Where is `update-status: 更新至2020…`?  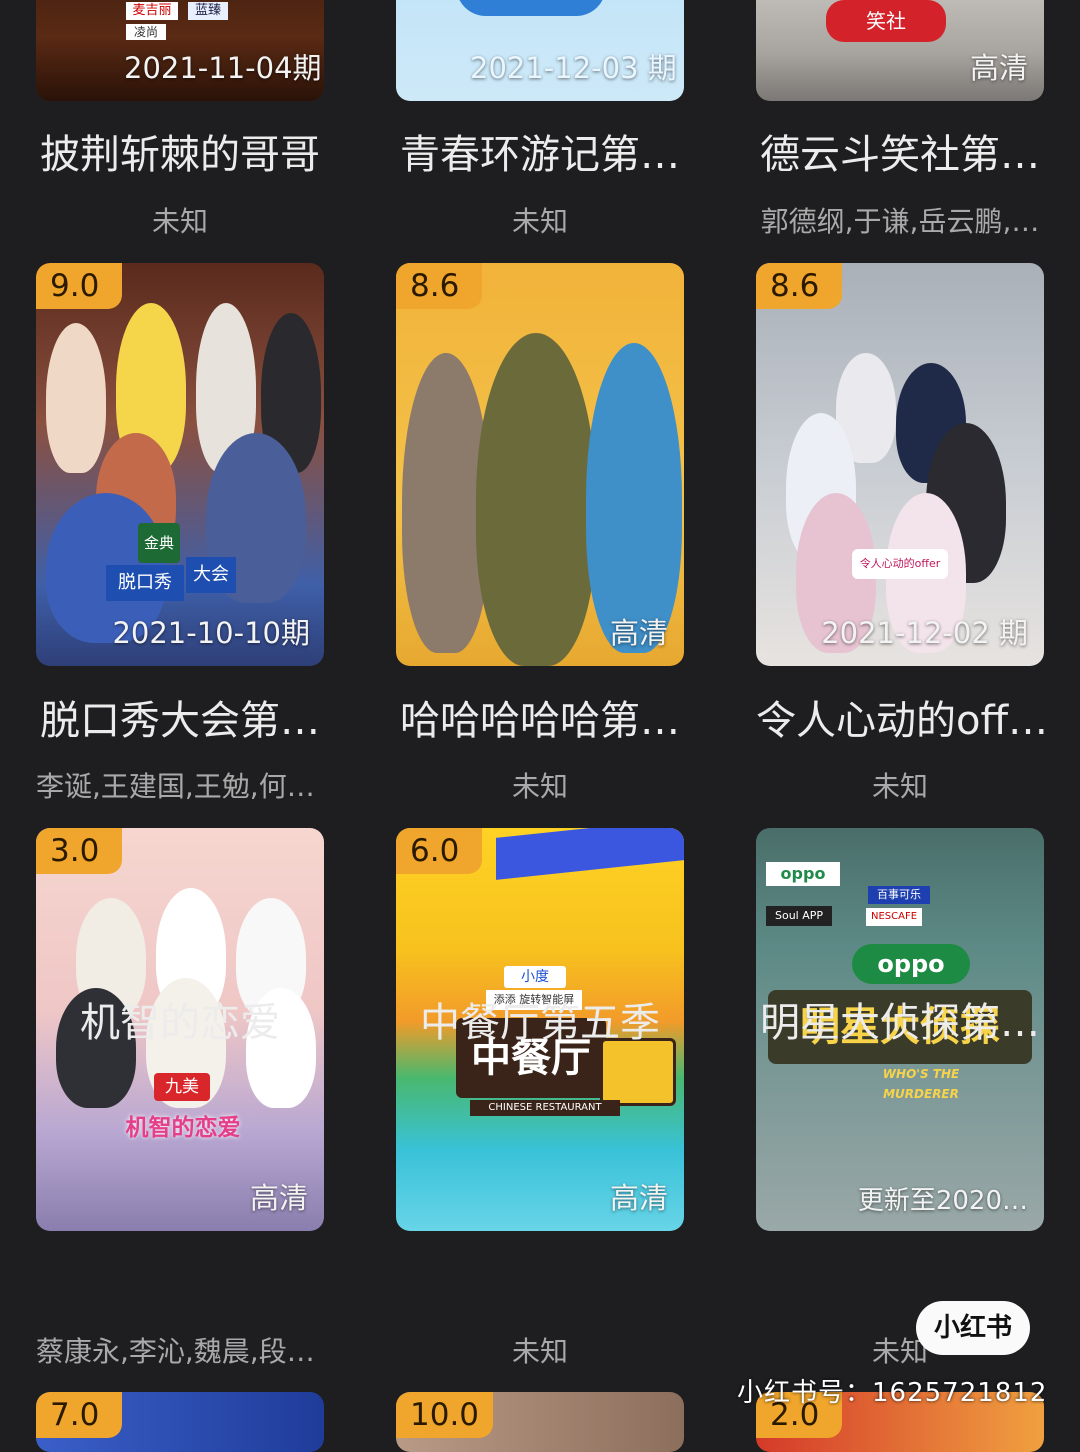 update-status: 更新至2020… is located at coordinates (942, 1201).